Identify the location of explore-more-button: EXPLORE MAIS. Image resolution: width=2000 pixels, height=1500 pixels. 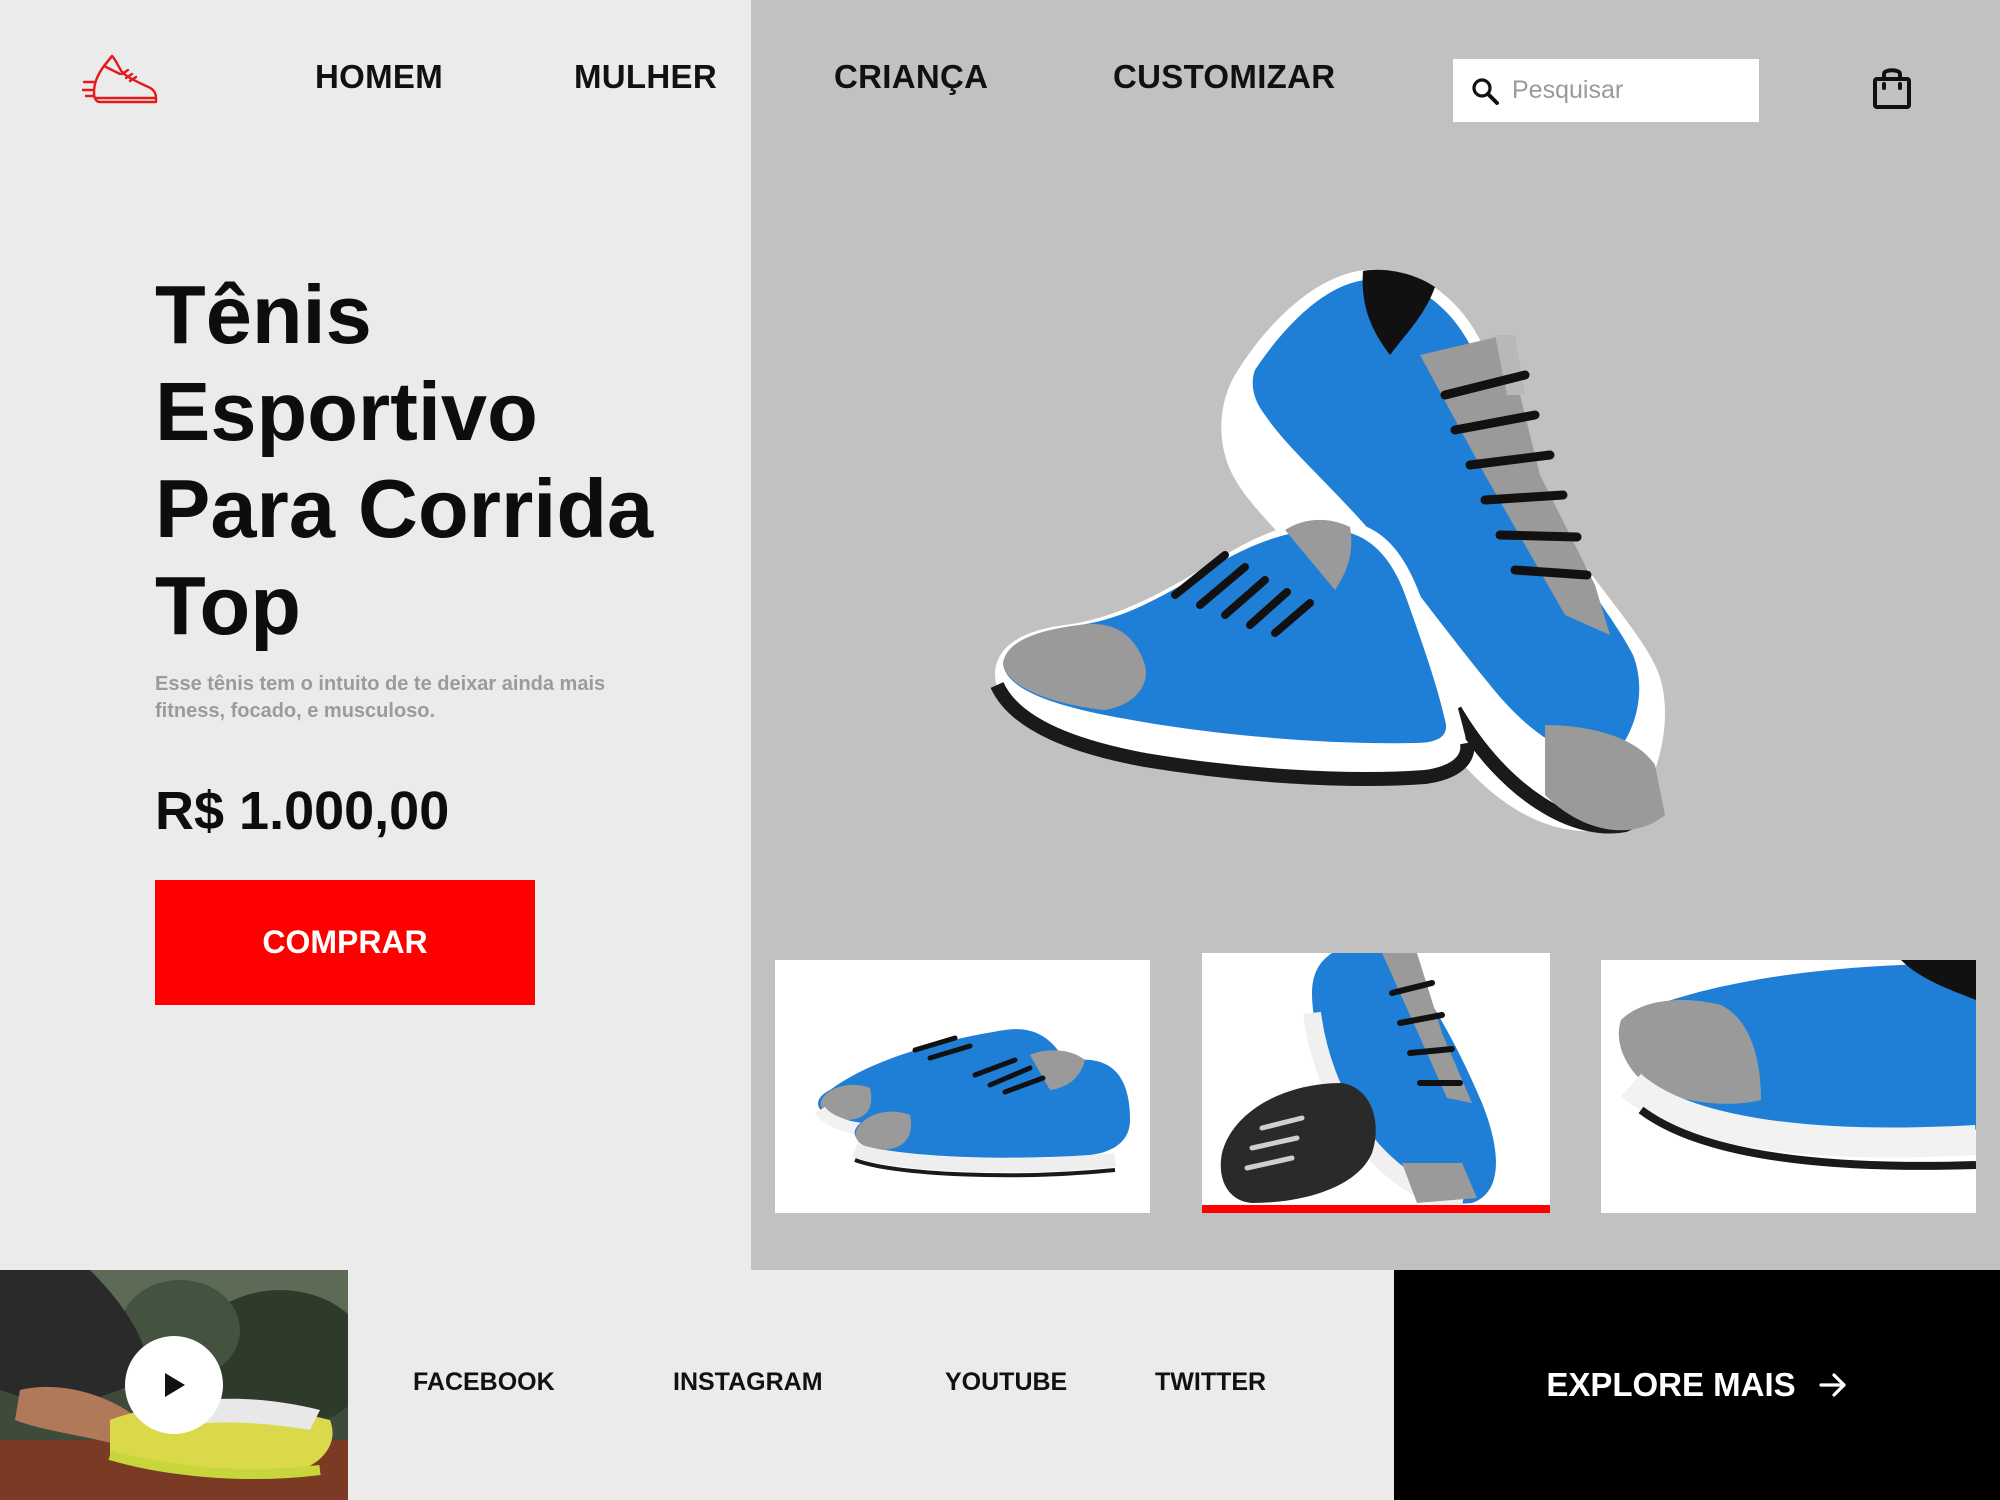
(1697, 1385).